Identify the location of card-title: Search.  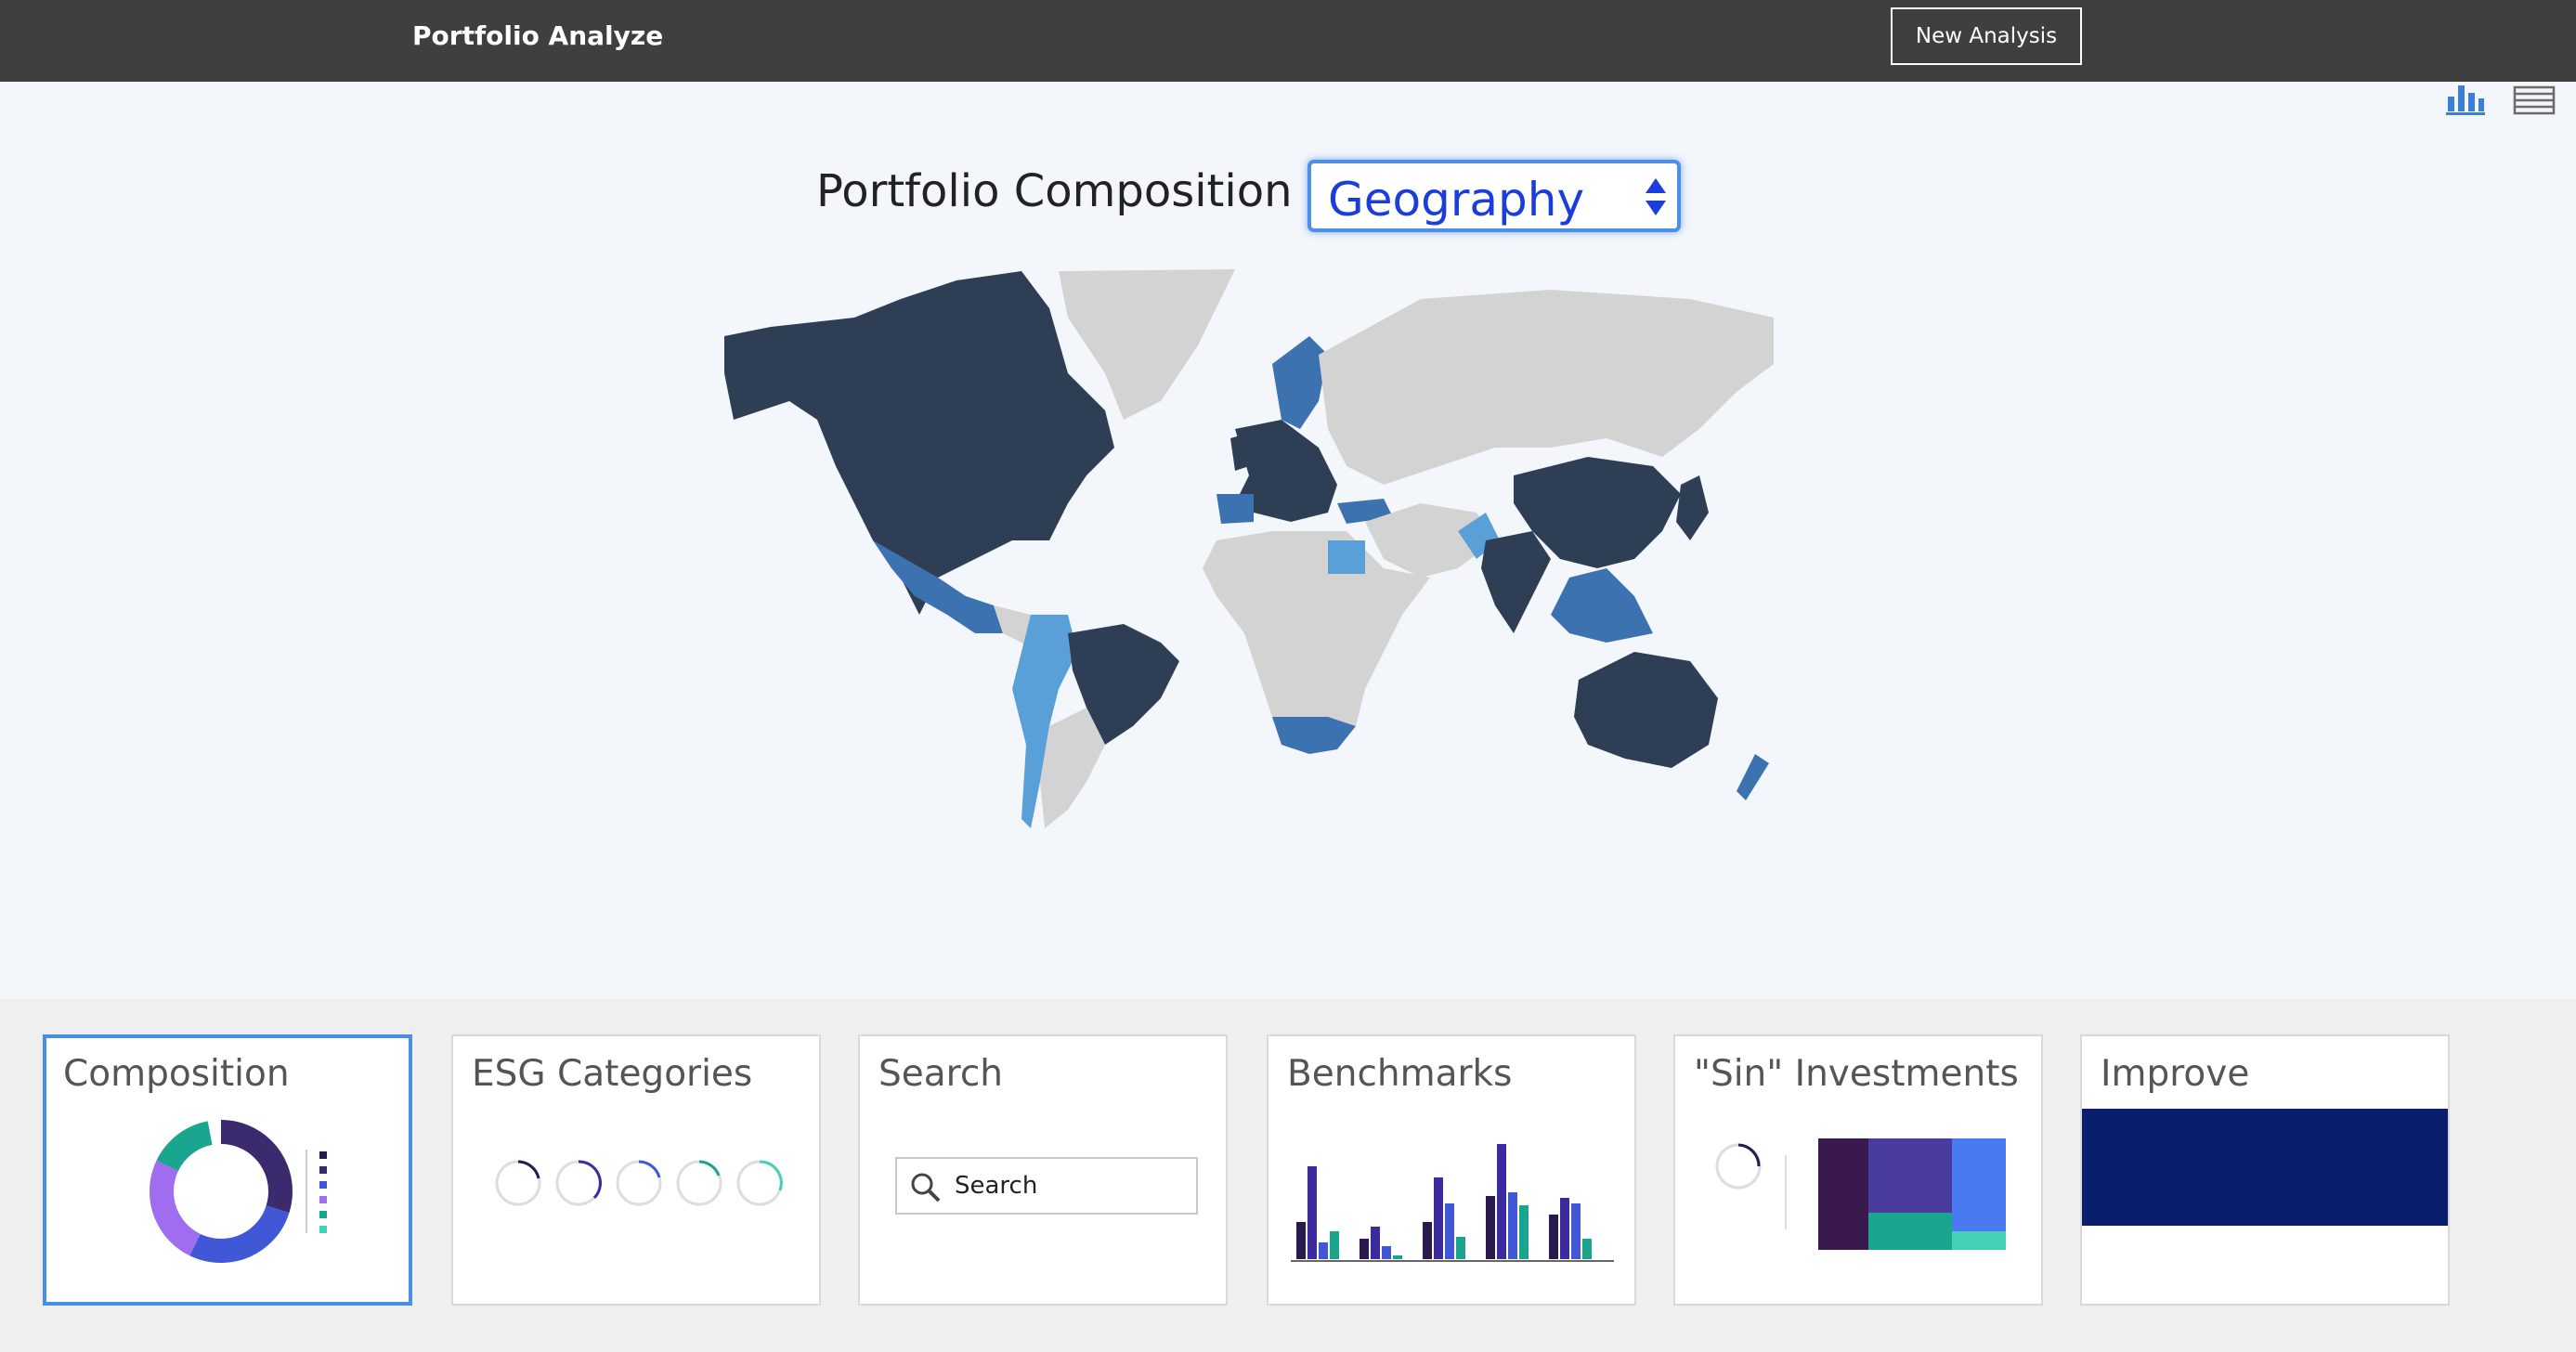
(941, 1074).